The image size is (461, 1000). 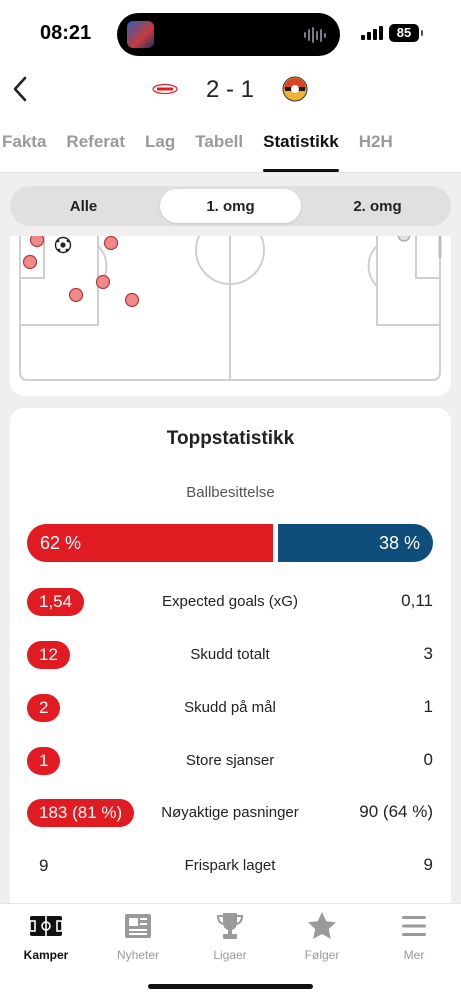 What do you see at coordinates (372, 32) in the screenshot?
I see `cellular-signal-icon` at bounding box center [372, 32].